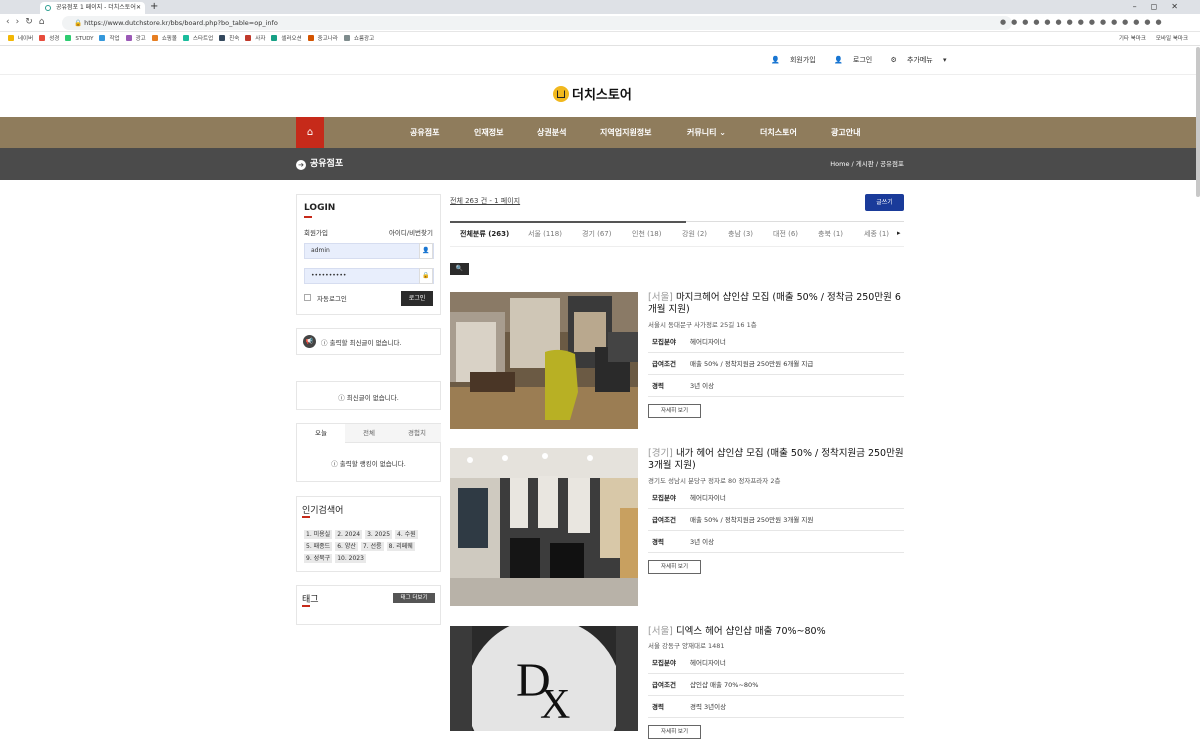 The width and height of the screenshot is (1200, 739). Describe the element at coordinates (79, 38) in the screenshot. I see `bookmark-item: STUDY` at that location.